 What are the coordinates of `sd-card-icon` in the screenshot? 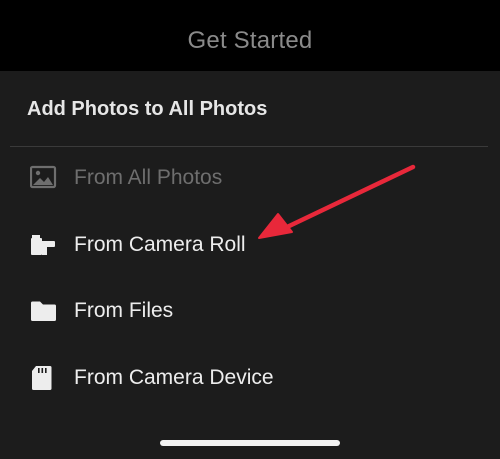 It's located at (44, 378).